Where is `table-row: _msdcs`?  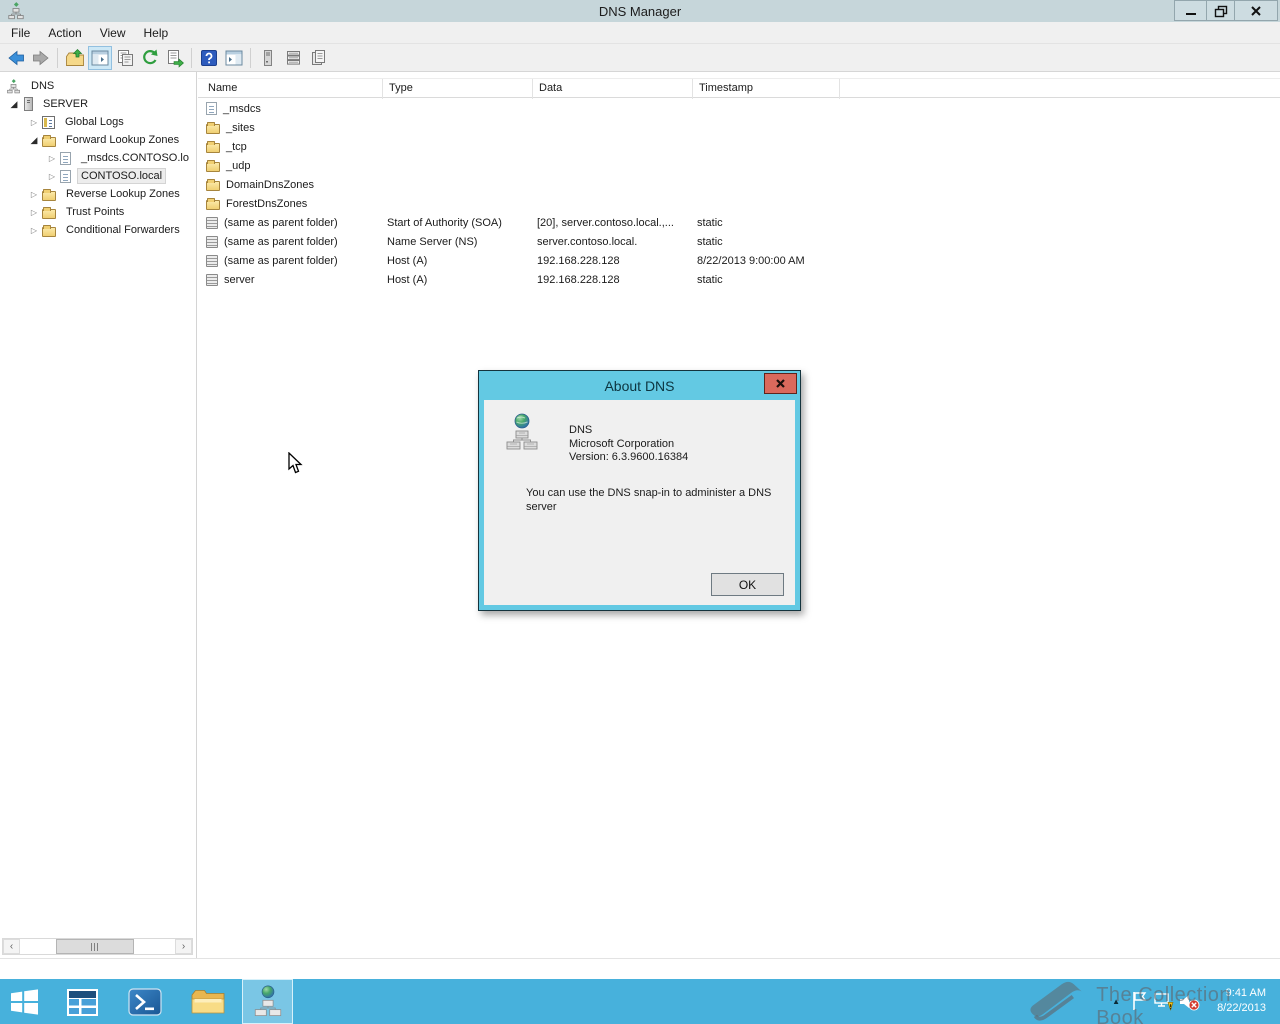
table-row: _msdcs is located at coordinates (739, 108).